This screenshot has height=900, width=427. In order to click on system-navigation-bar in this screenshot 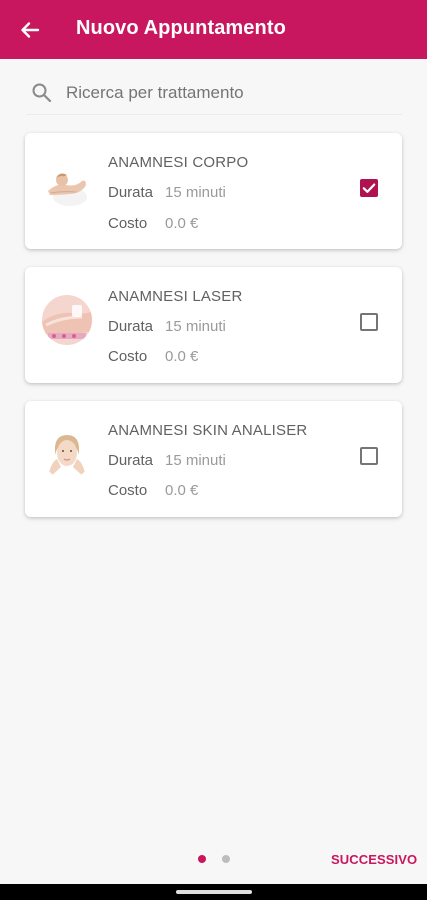, I will do `click(213, 892)`.